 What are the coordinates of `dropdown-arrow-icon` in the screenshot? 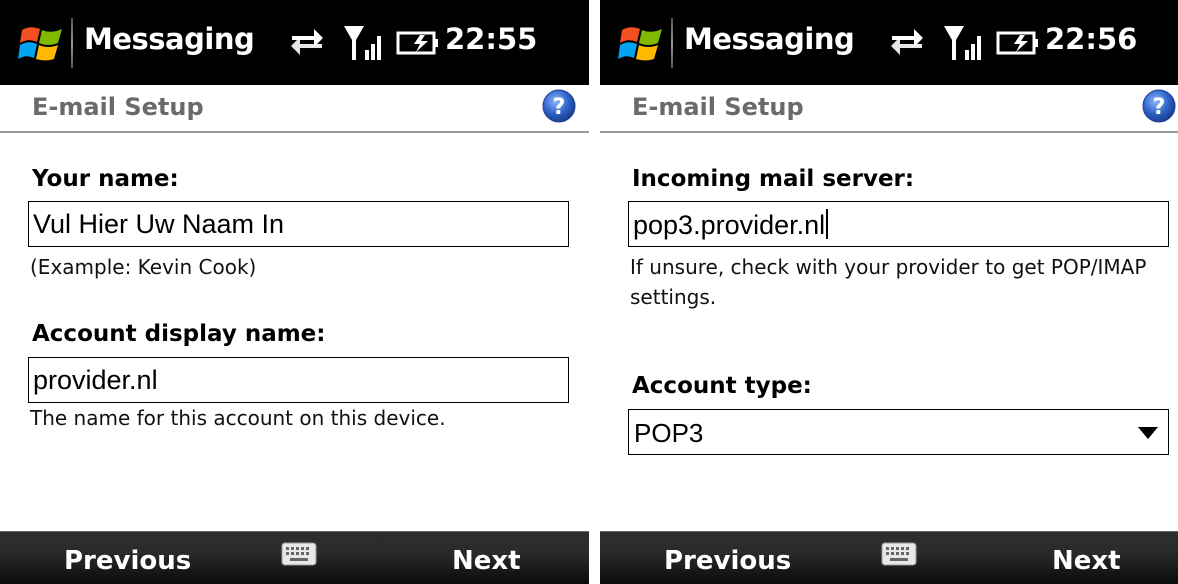 It's located at (1148, 433).